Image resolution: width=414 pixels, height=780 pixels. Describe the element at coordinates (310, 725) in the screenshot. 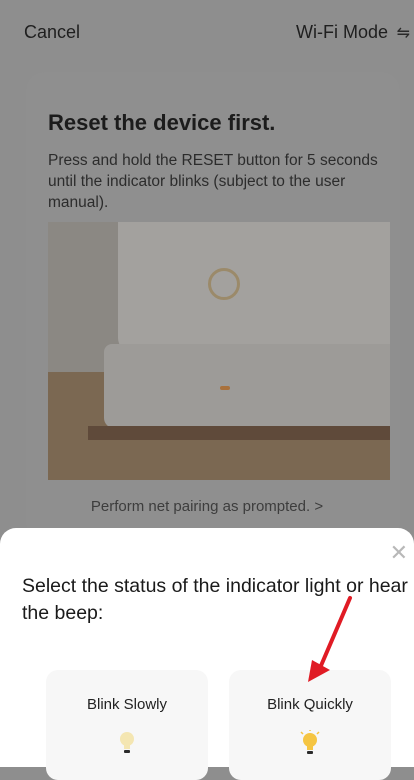

I see `blink-quickly-option: Blink Quickly` at that location.